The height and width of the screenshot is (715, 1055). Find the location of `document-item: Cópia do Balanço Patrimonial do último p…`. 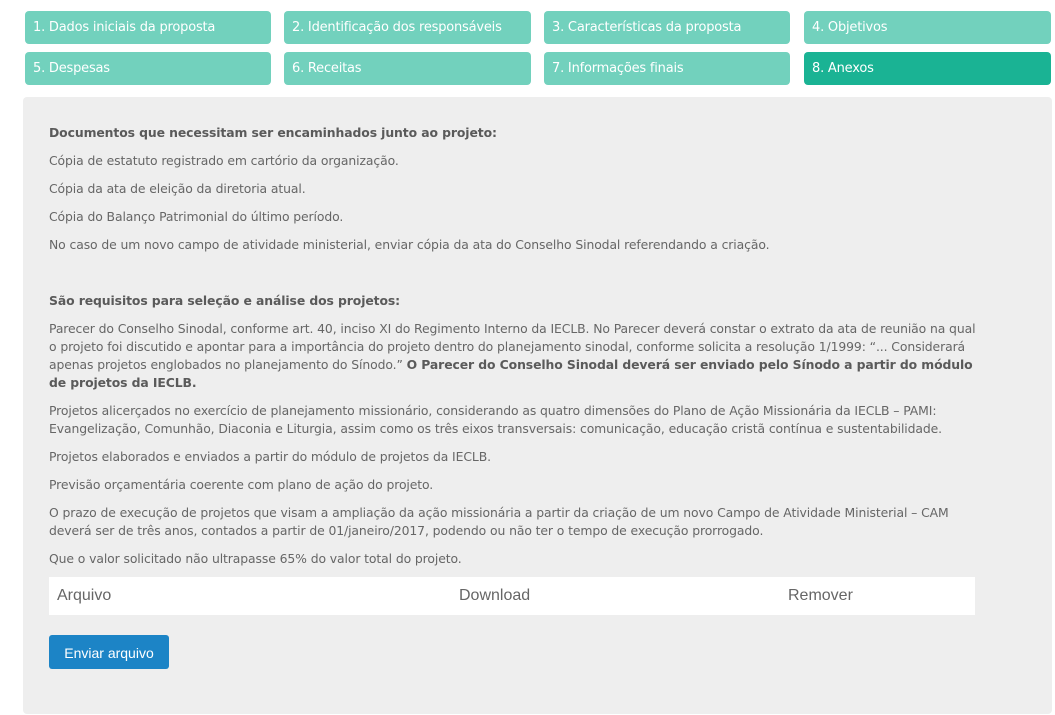

document-item: Cópia do Balanço Patrimonial do último p… is located at coordinates (196, 216).